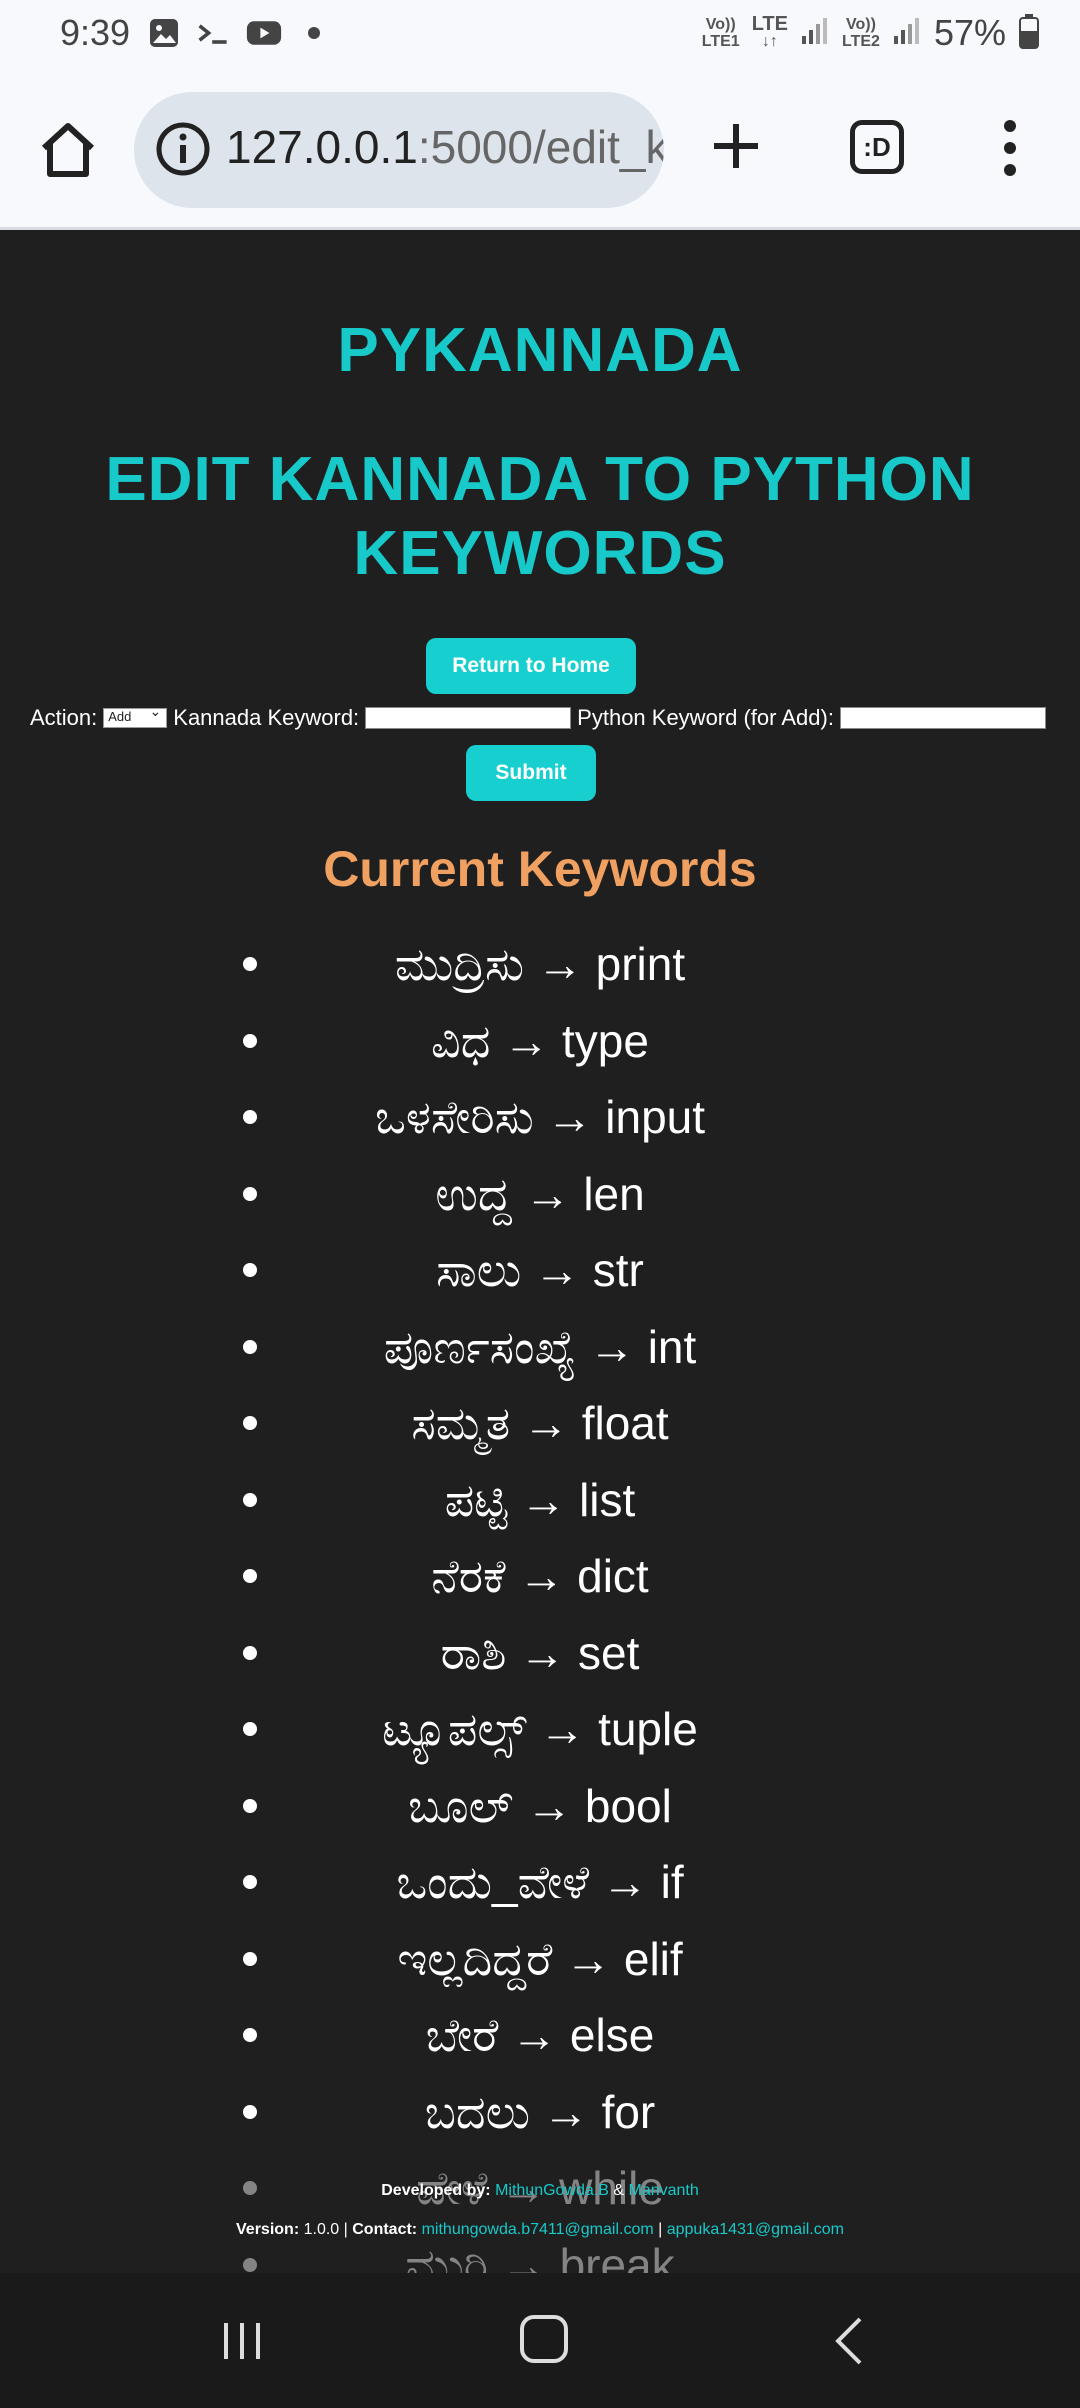  What do you see at coordinates (540, 1576) in the screenshot?
I see `keyword-text: ನೆರಕೆ → dict` at bounding box center [540, 1576].